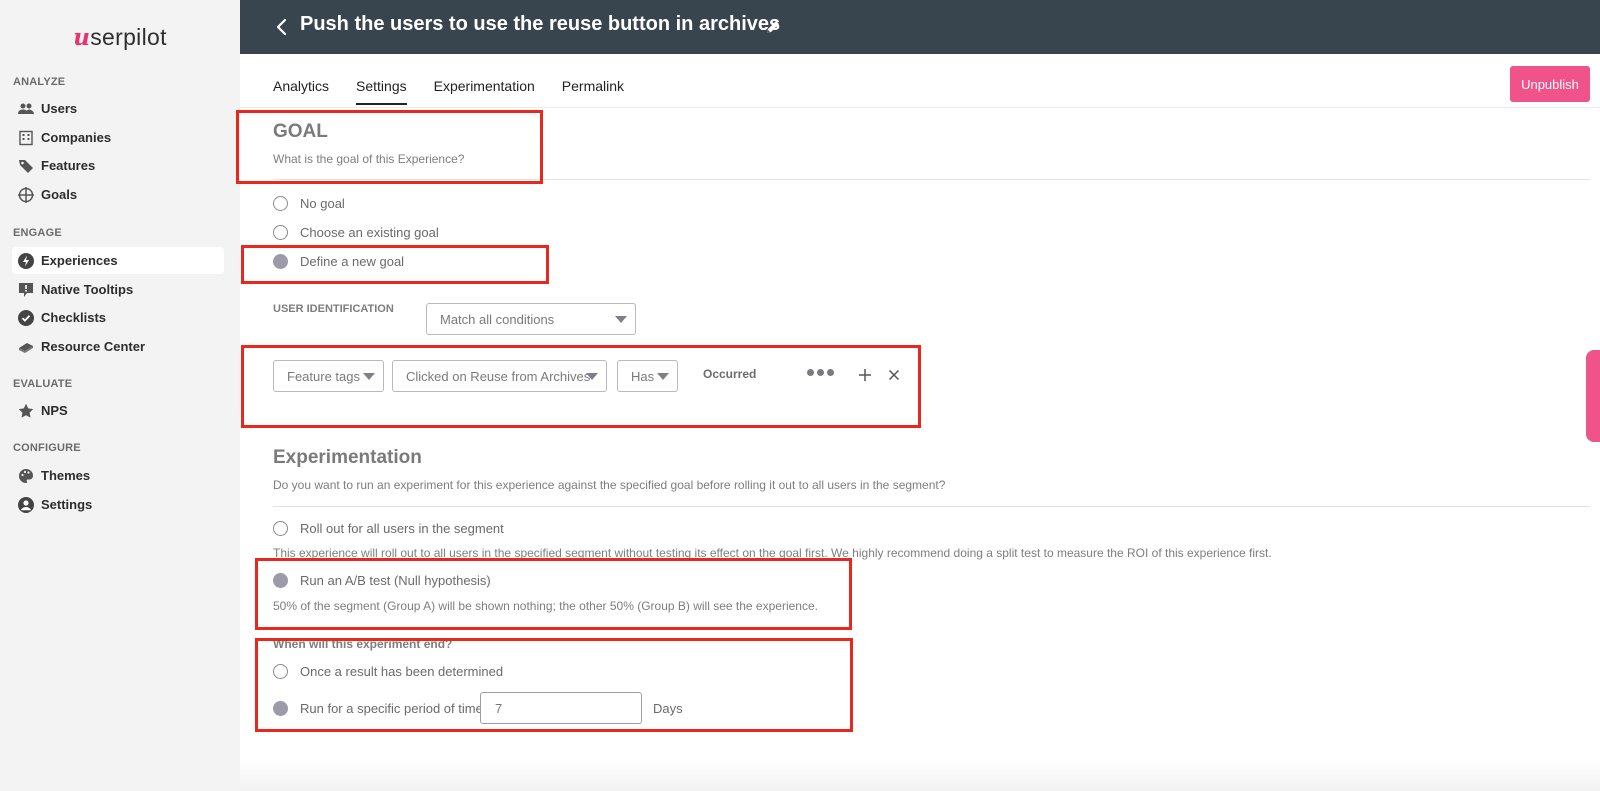 The height and width of the screenshot is (791, 1600). I want to click on event-select: Clicked on Reuse from Archives, so click(499, 376).